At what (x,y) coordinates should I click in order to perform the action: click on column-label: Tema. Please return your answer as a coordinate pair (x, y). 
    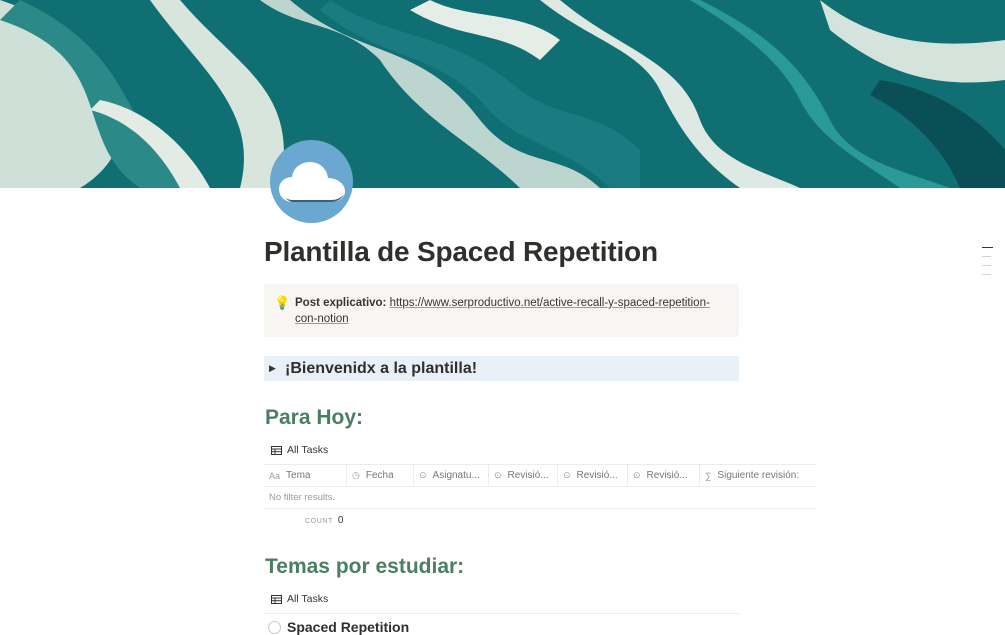
    Looking at the image, I should click on (298, 475).